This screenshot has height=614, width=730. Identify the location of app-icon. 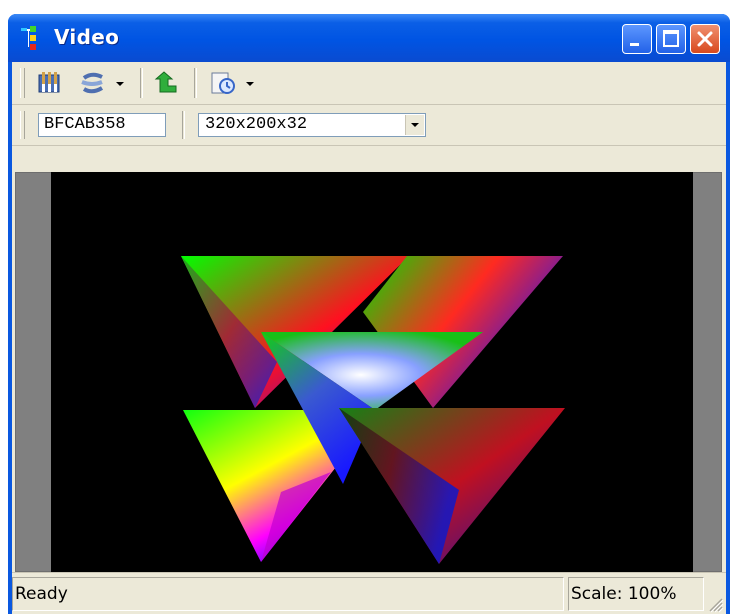
(28, 38).